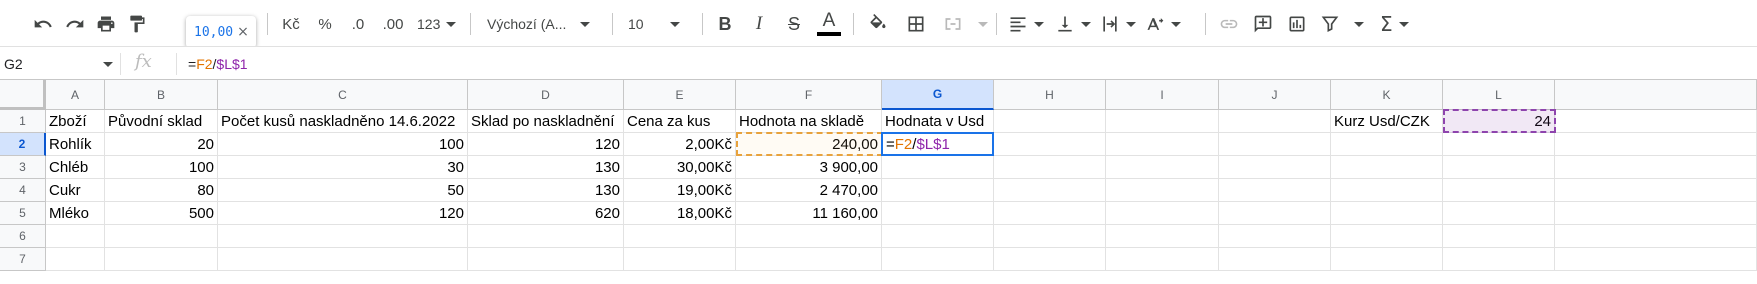  Describe the element at coordinates (343, 213) in the screenshot. I see `cell-c5: 120` at that location.